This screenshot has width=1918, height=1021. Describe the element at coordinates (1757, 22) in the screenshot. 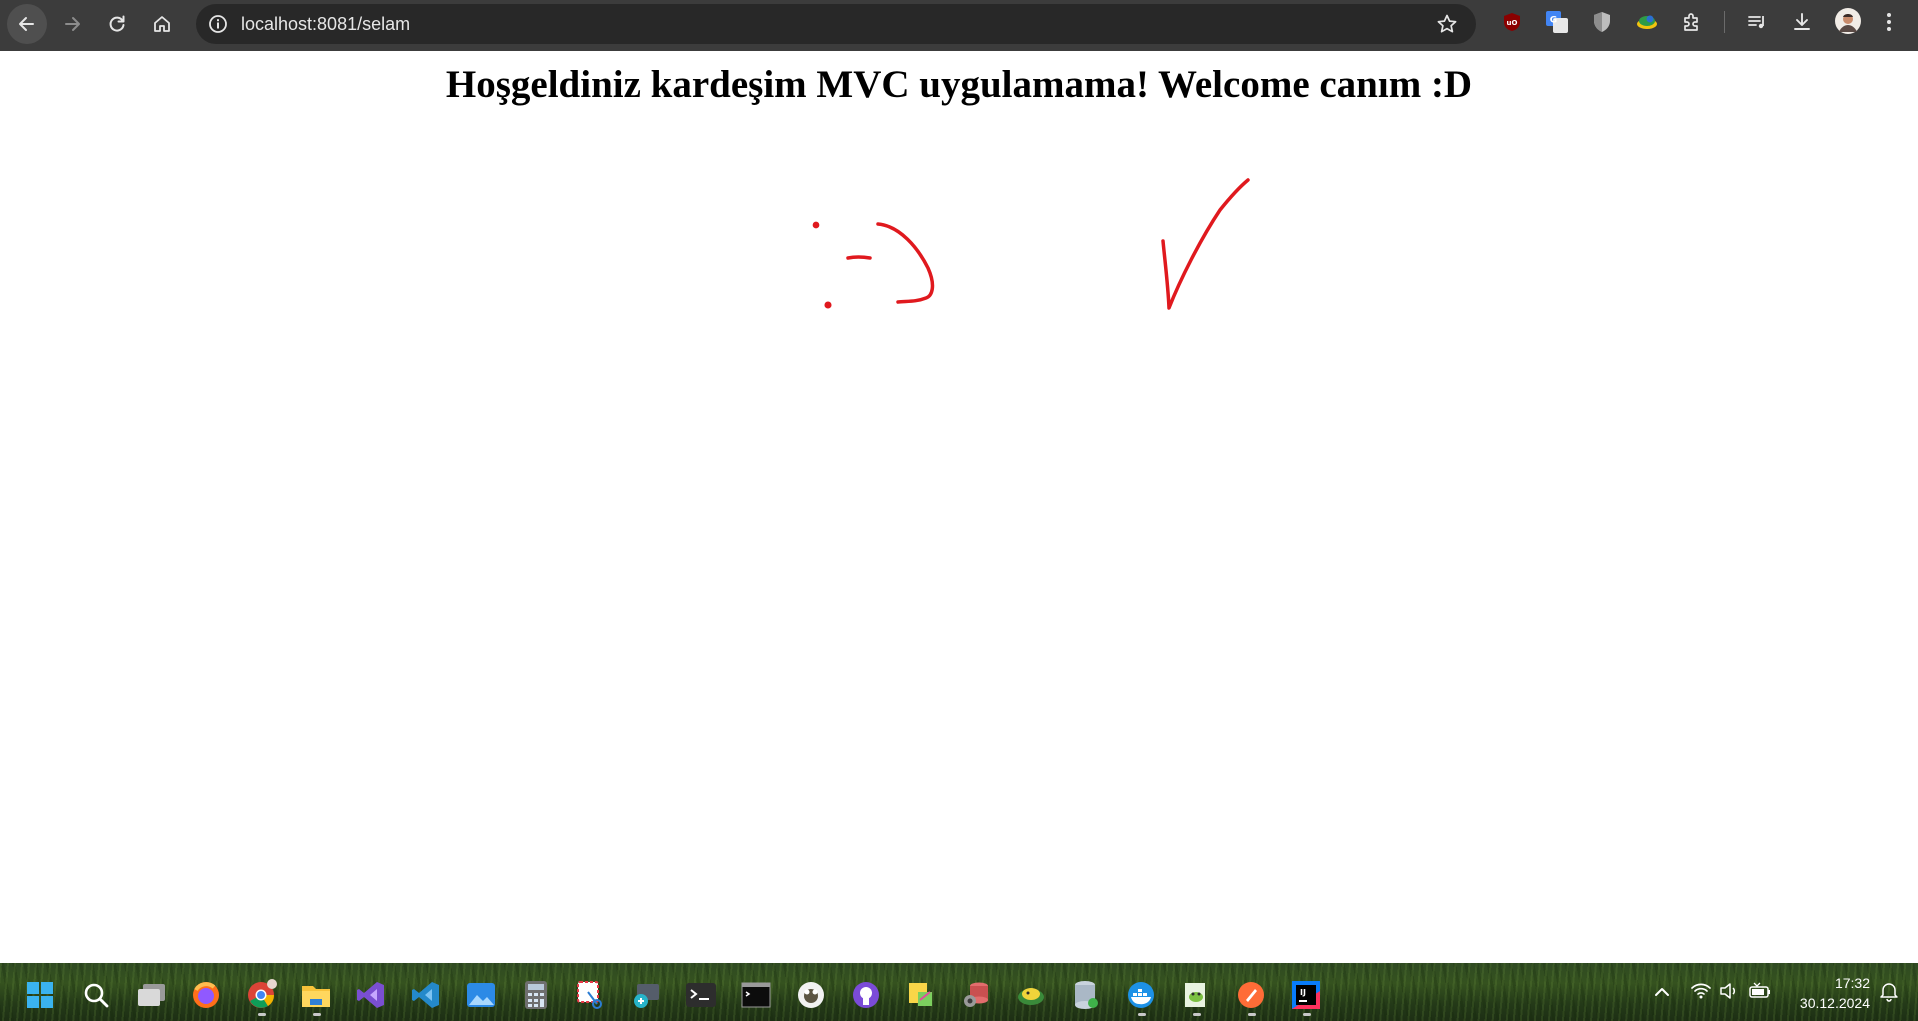

I see `media-controls-icon` at that location.